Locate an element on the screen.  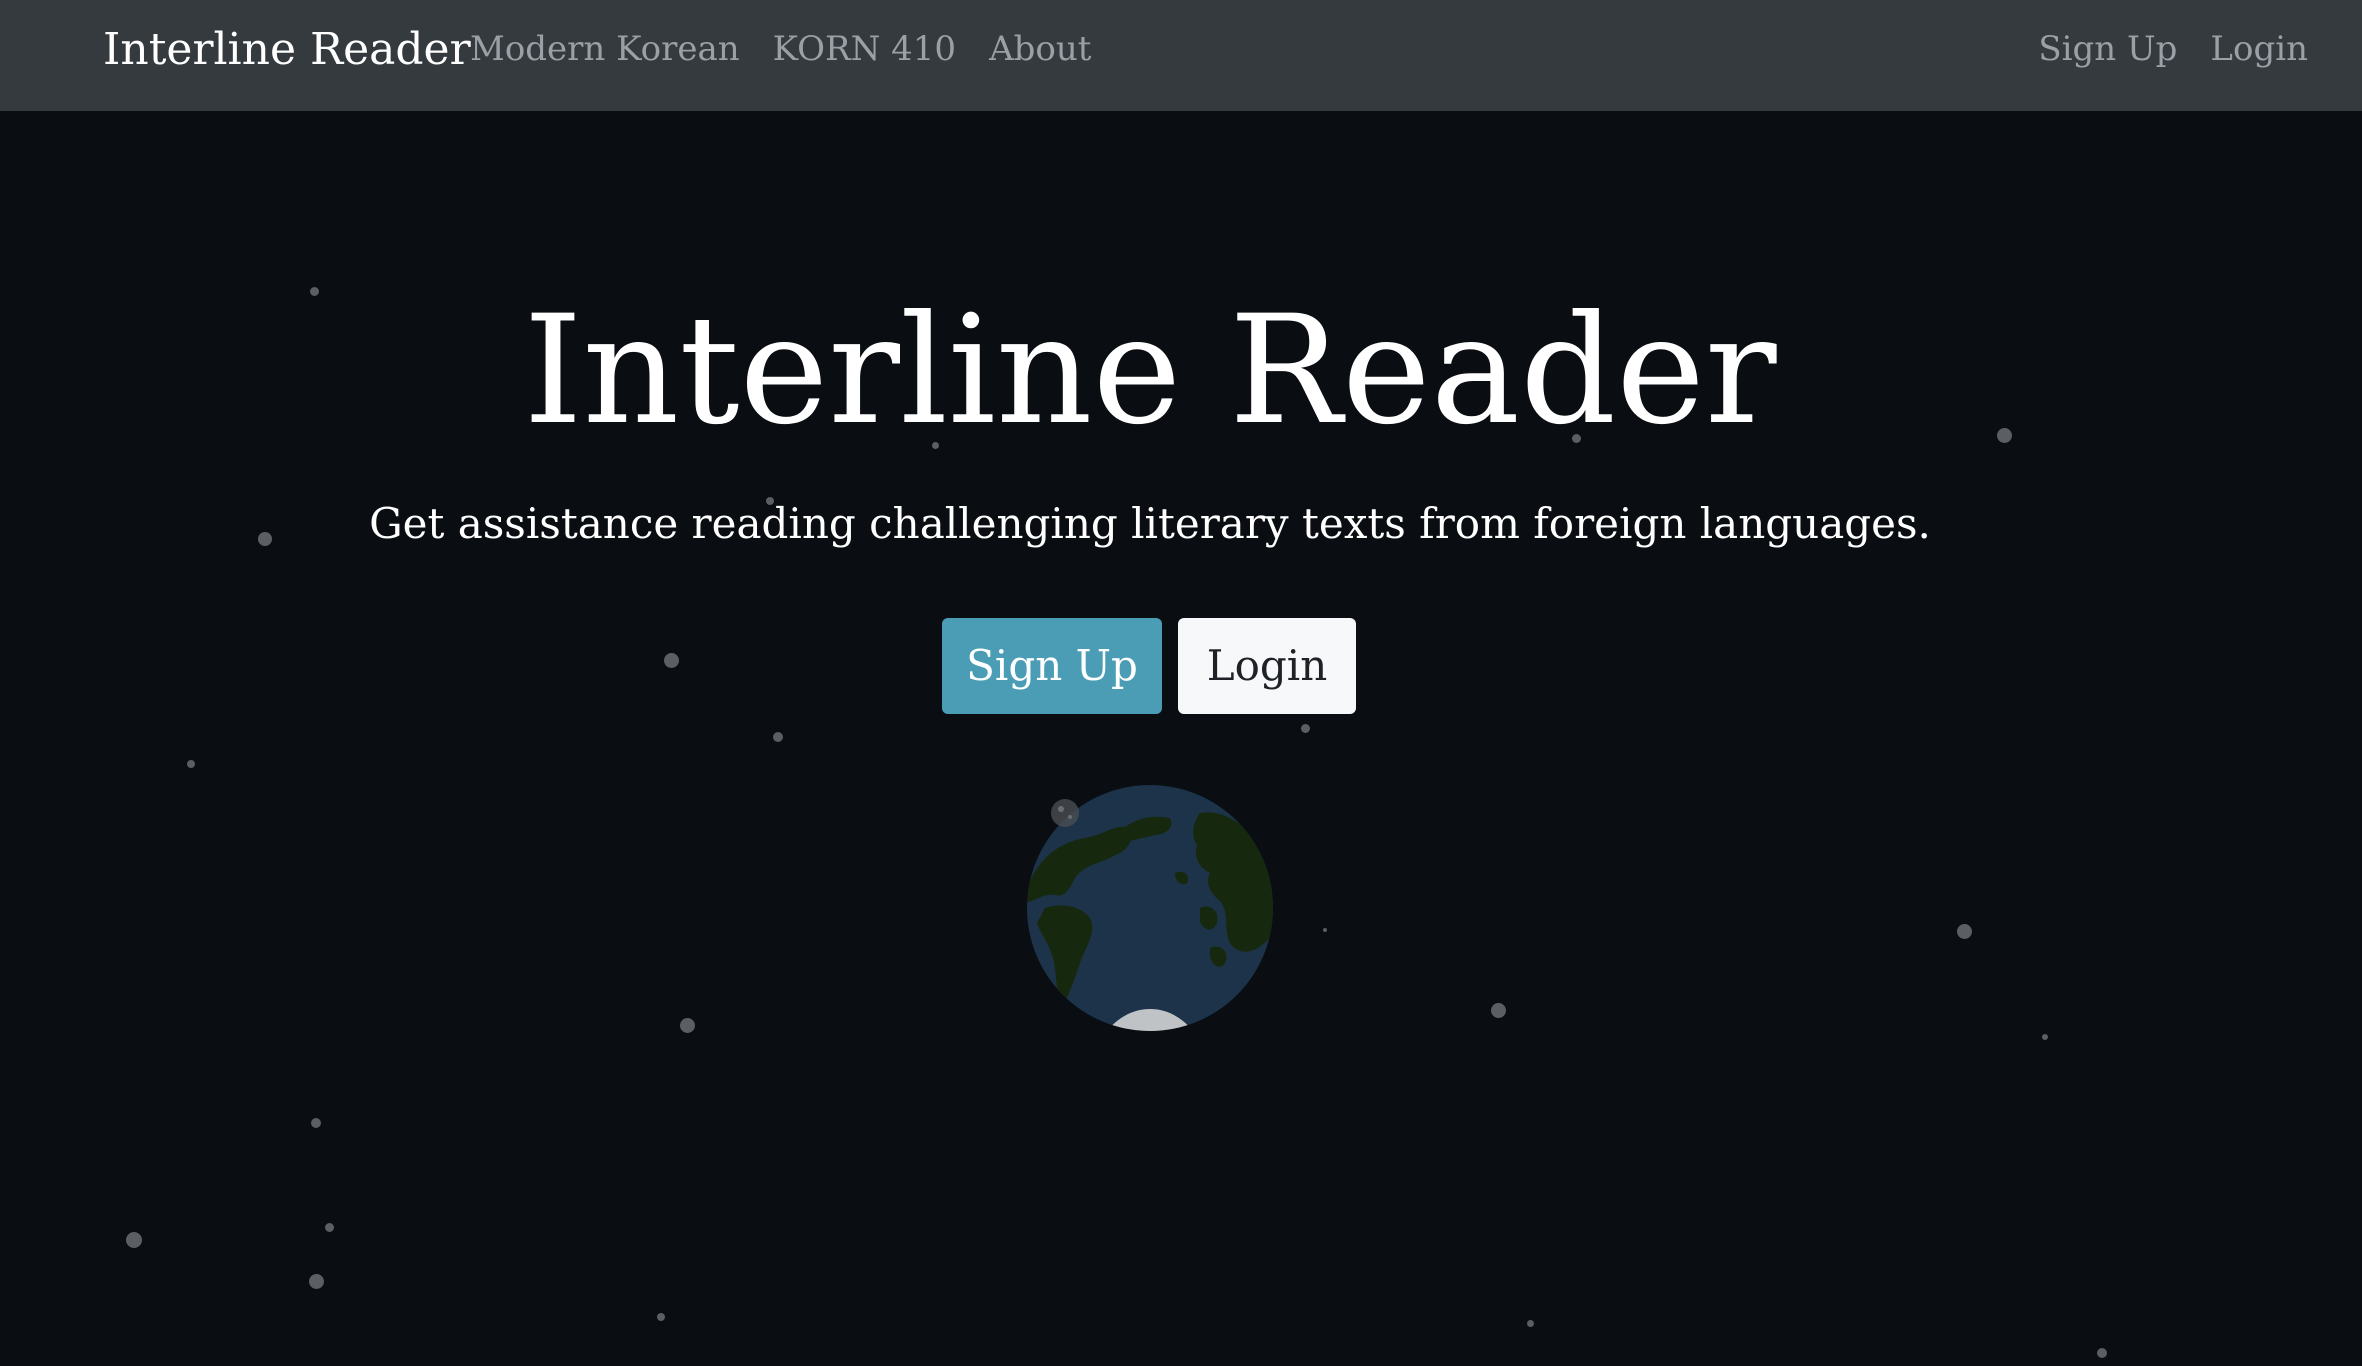
nav-signup-link: Sign Up is located at coordinates (2107, 49).